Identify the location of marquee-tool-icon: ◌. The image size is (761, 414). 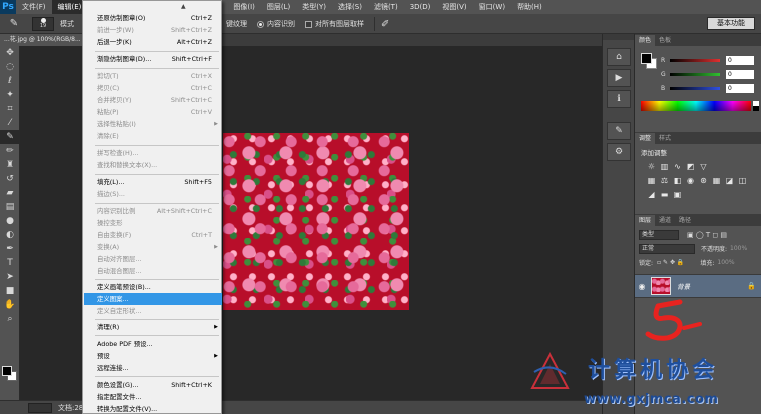
(10, 67).